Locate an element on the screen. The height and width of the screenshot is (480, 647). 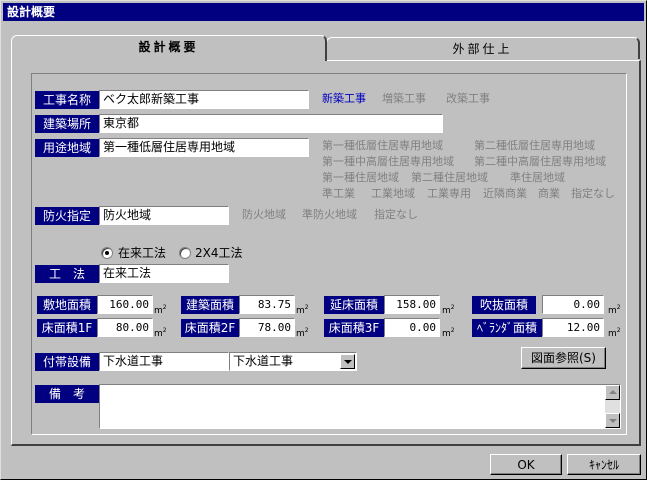
floor-area-2f-label: 床面積2F is located at coordinates (210, 328).